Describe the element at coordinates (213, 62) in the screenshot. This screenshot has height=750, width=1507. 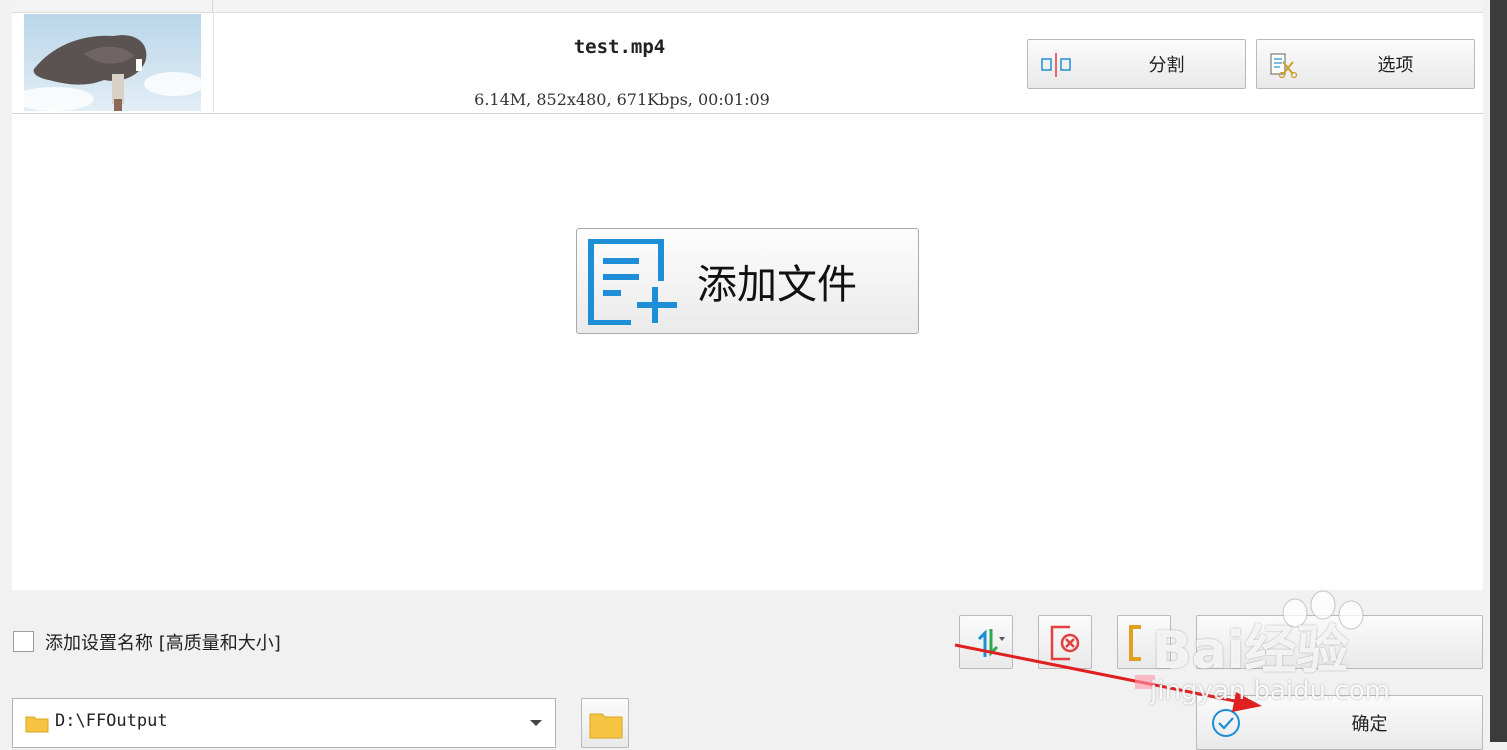
I see `column-divider` at that location.